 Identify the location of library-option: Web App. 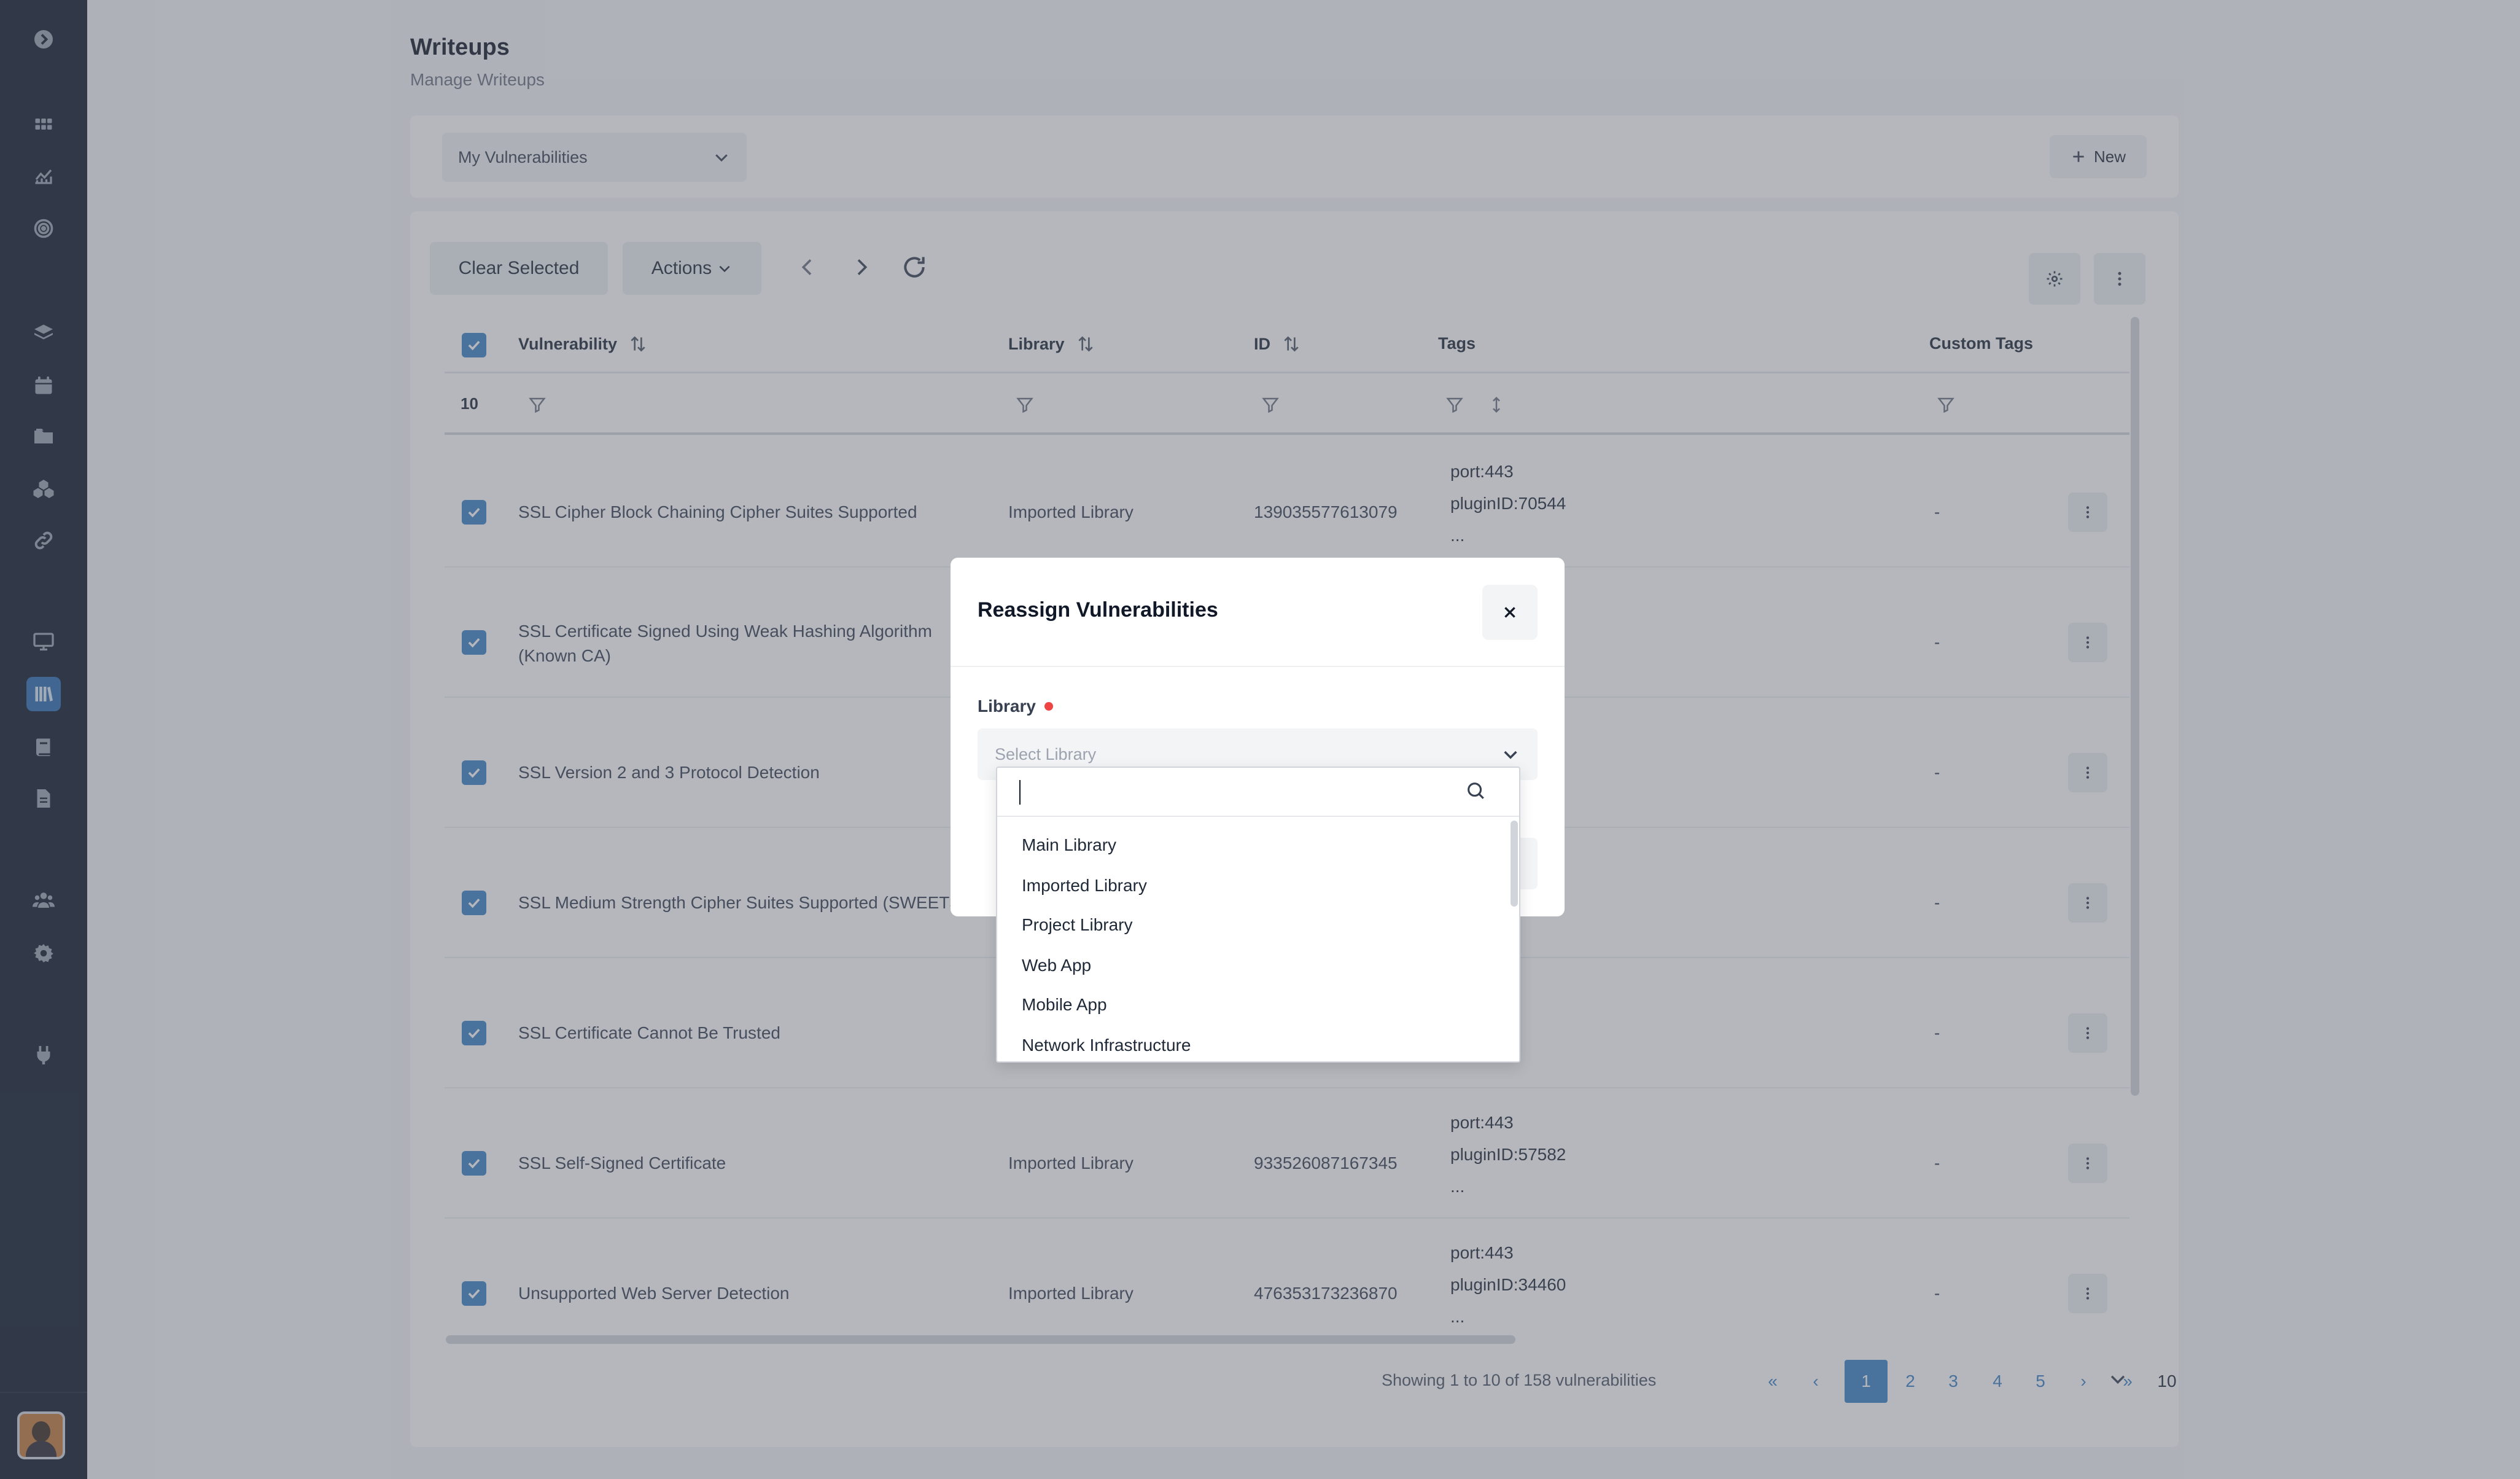
(1056, 965).